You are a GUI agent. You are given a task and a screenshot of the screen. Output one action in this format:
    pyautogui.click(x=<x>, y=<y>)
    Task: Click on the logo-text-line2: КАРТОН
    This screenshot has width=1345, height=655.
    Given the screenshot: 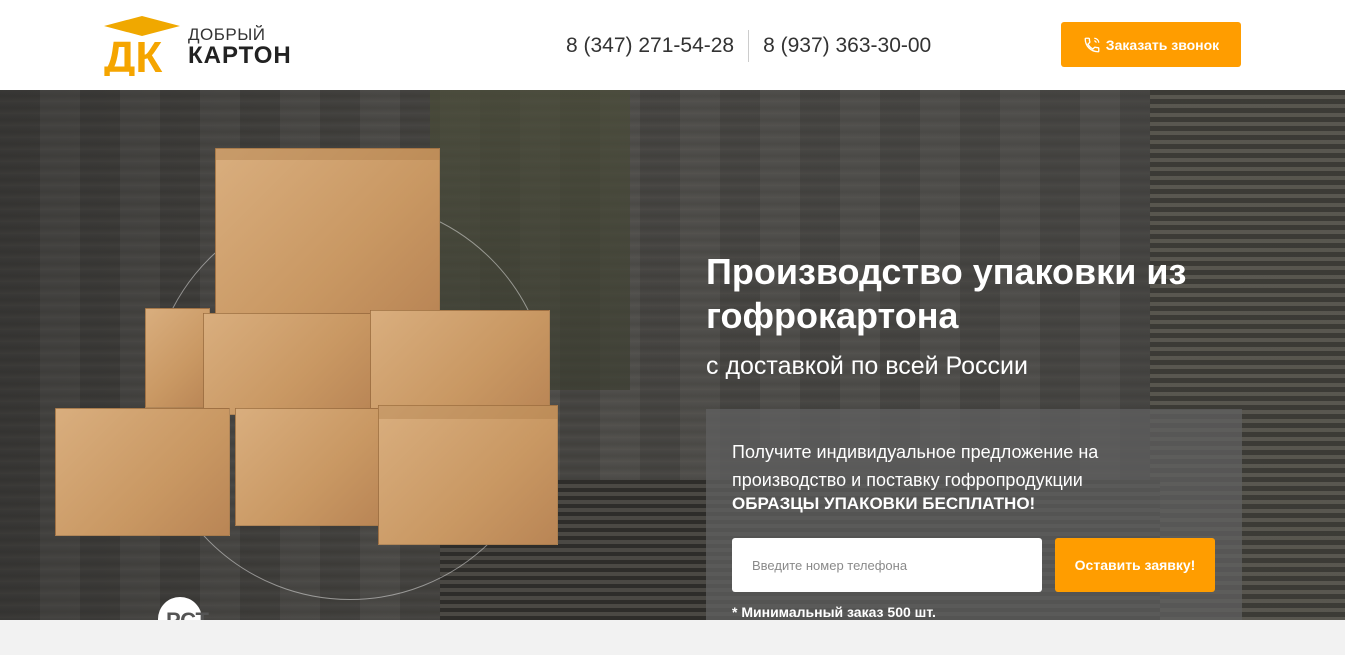 What is the action you would take?
    pyautogui.click(x=240, y=55)
    